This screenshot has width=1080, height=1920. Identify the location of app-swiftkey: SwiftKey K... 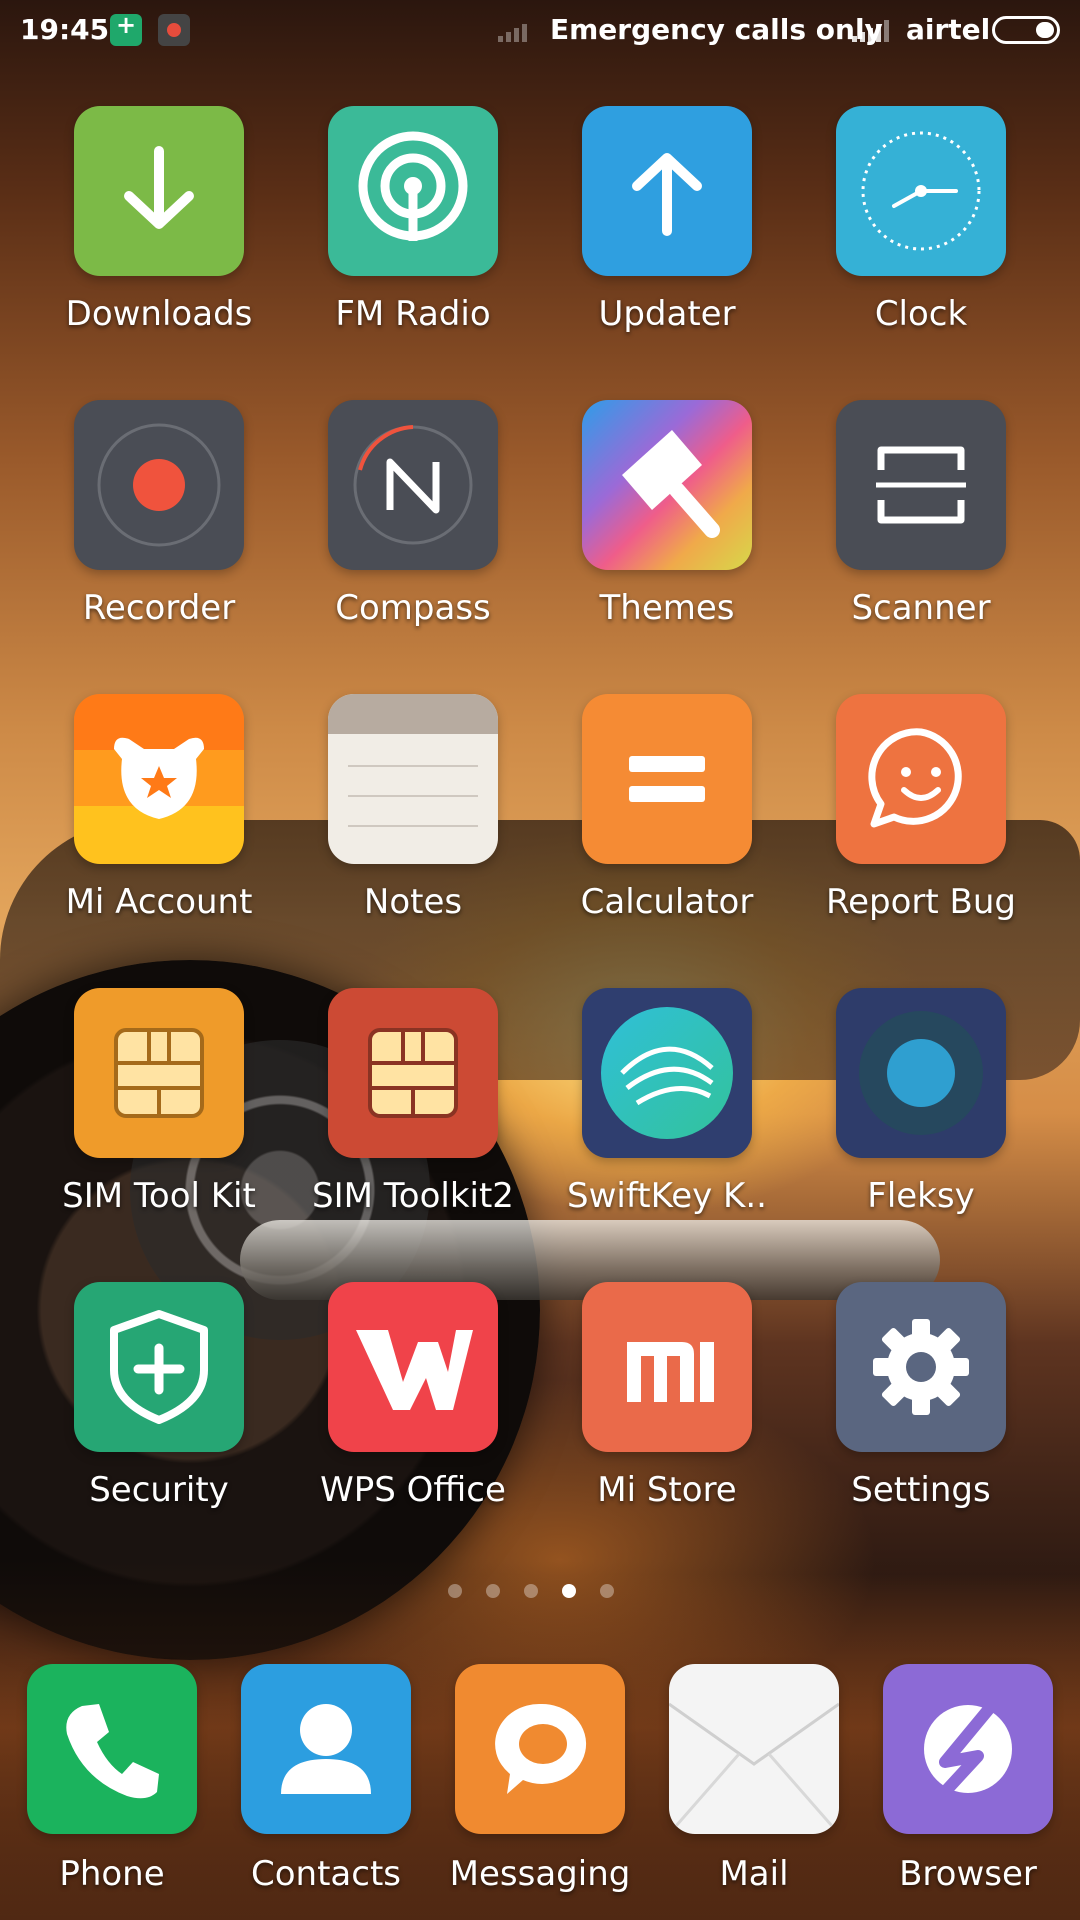
(667, 1102).